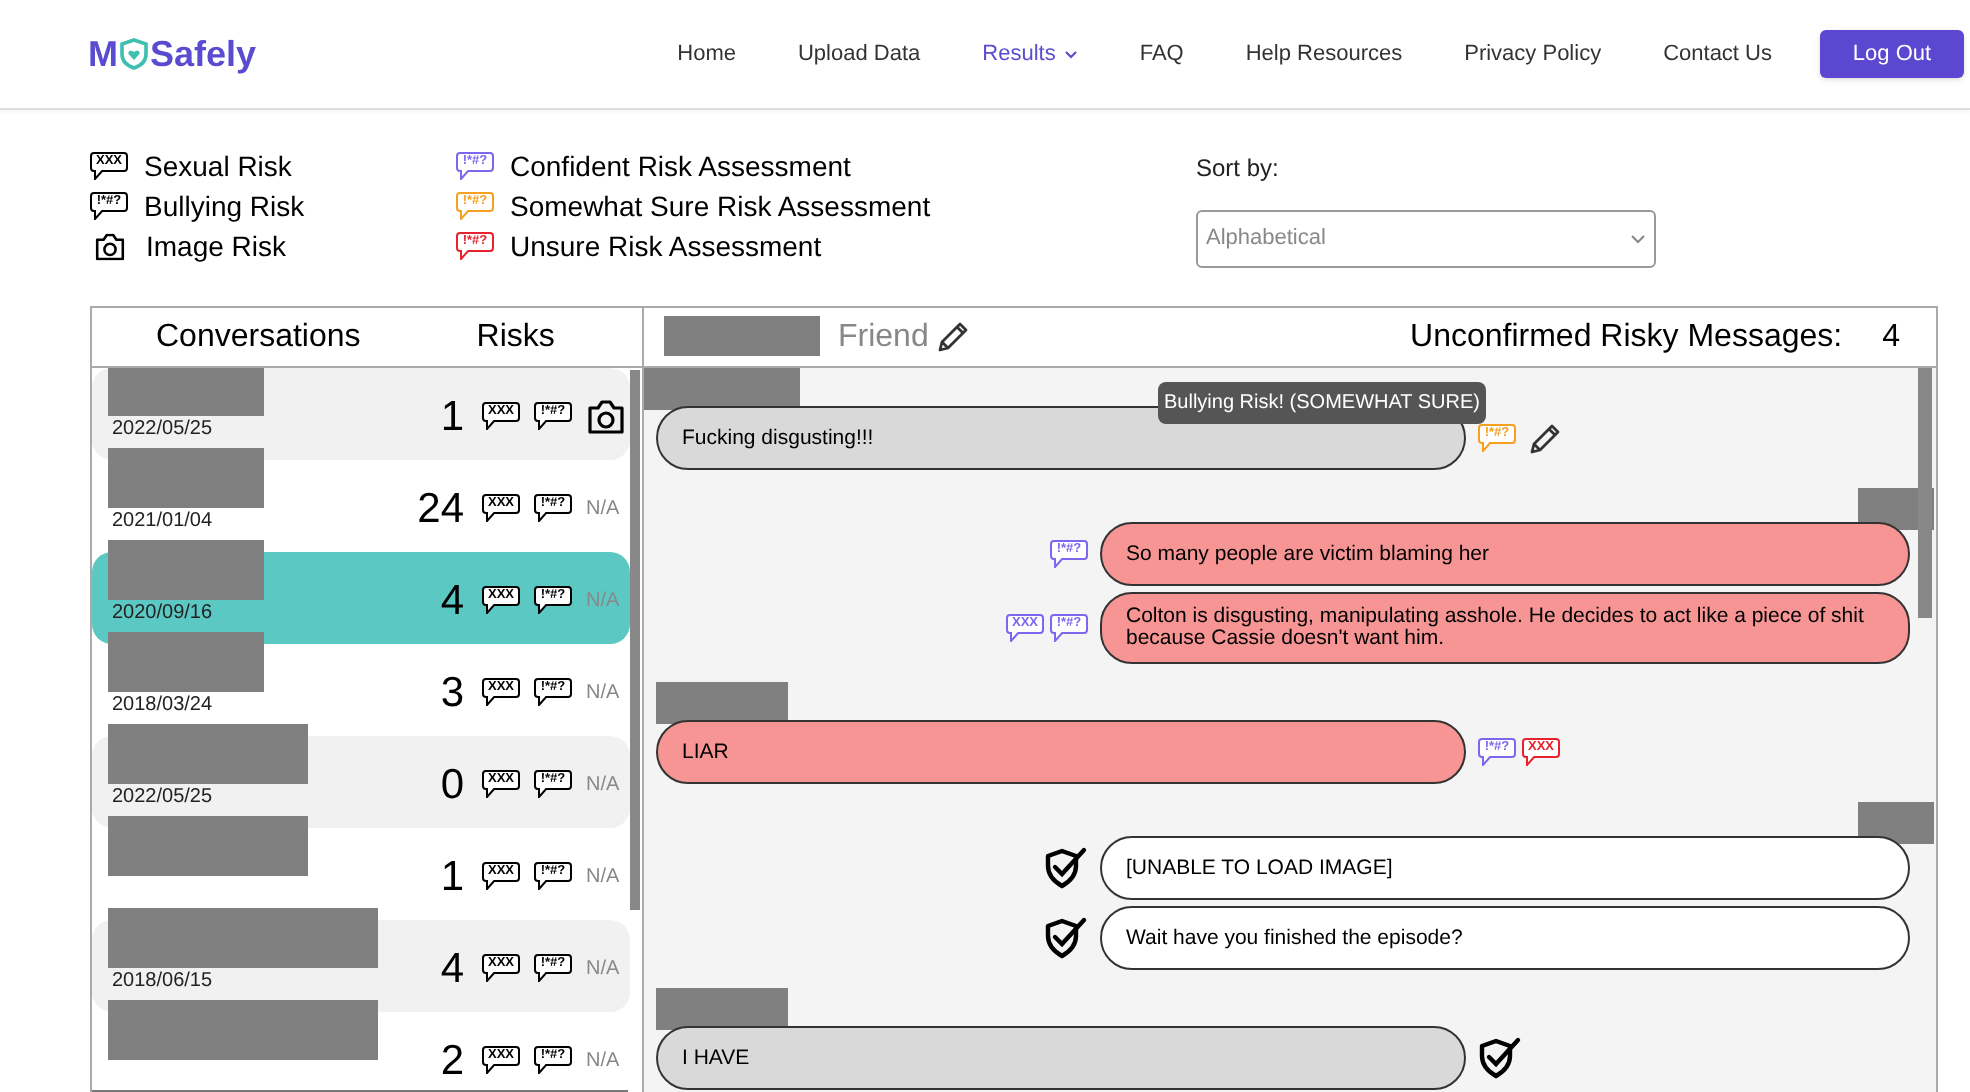 This screenshot has width=1970, height=1092. What do you see at coordinates (162, 982) in the screenshot?
I see `conversation-date: 2018/06/15` at bounding box center [162, 982].